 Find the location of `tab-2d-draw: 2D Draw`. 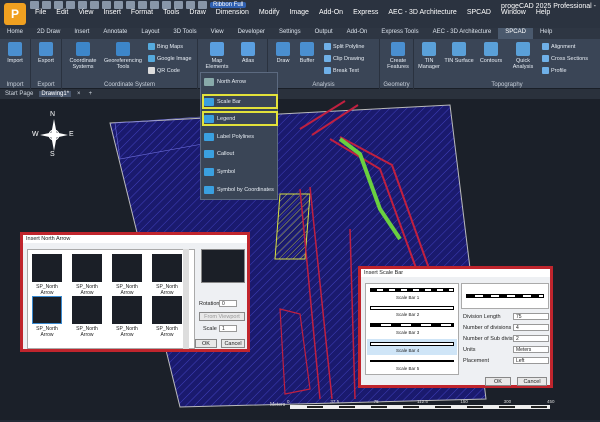

tab-2d-draw: 2D Draw is located at coordinates (48, 33).